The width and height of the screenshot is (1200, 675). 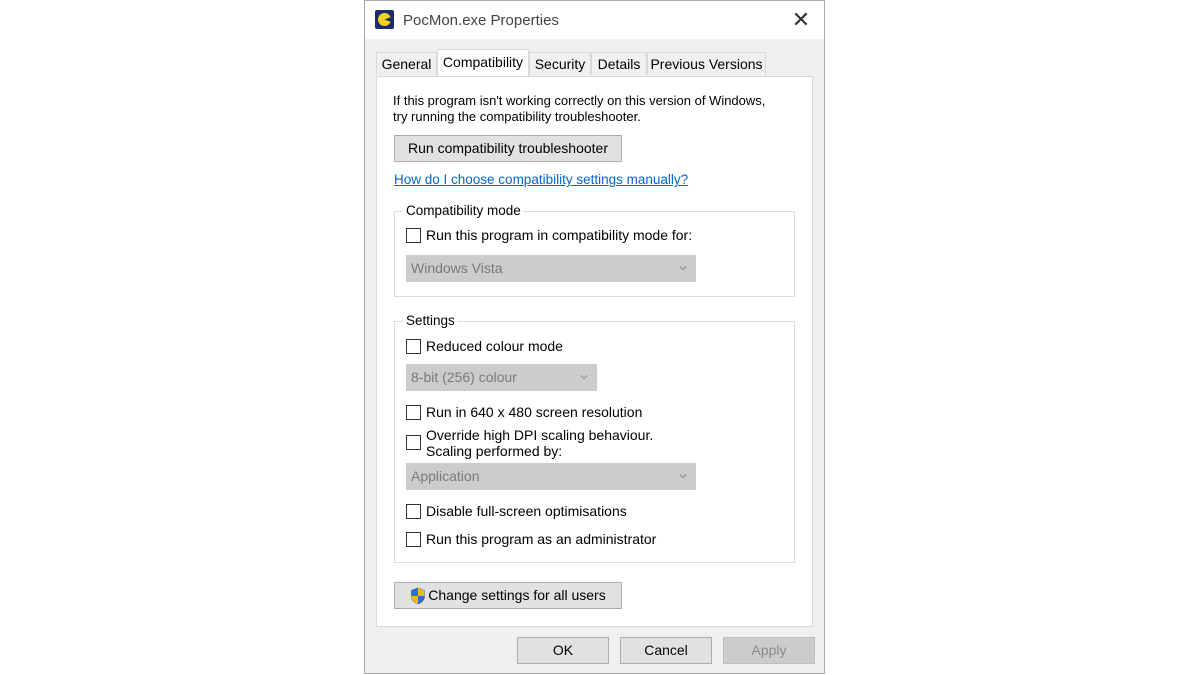 I want to click on resolution-checkbox, so click(x=413, y=412).